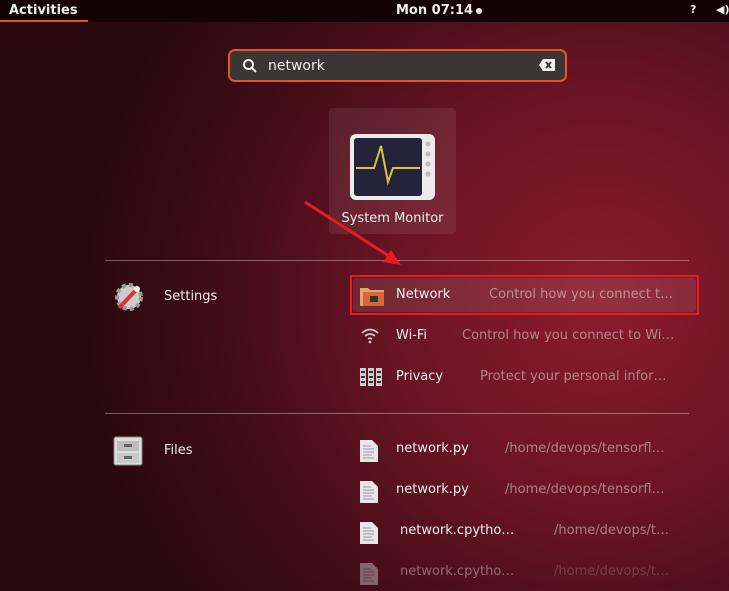  Describe the element at coordinates (44, 11) in the screenshot. I see `activities-button: Activities` at that location.